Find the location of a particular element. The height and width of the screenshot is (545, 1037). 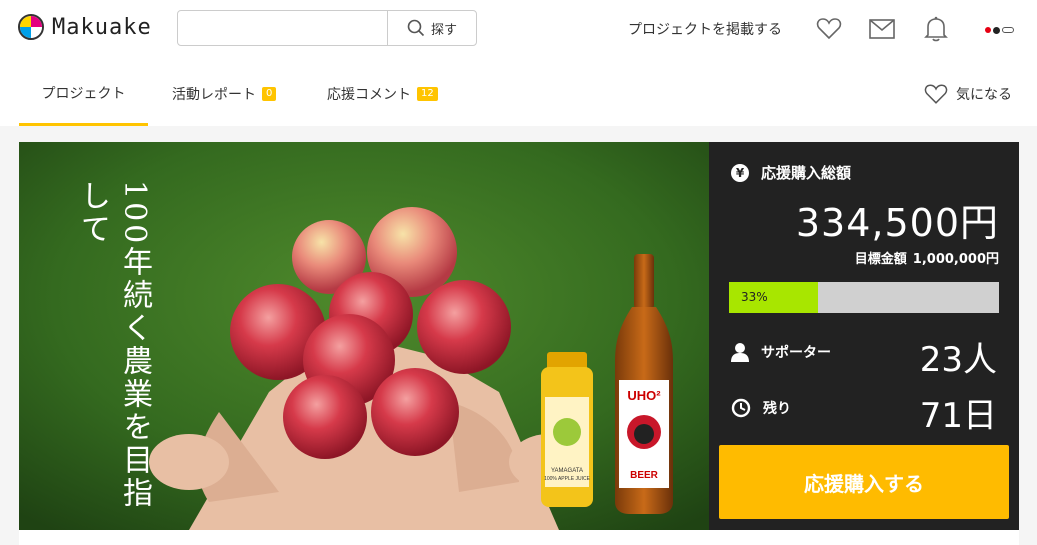

remaining-row: 残り is located at coordinates (761, 408).